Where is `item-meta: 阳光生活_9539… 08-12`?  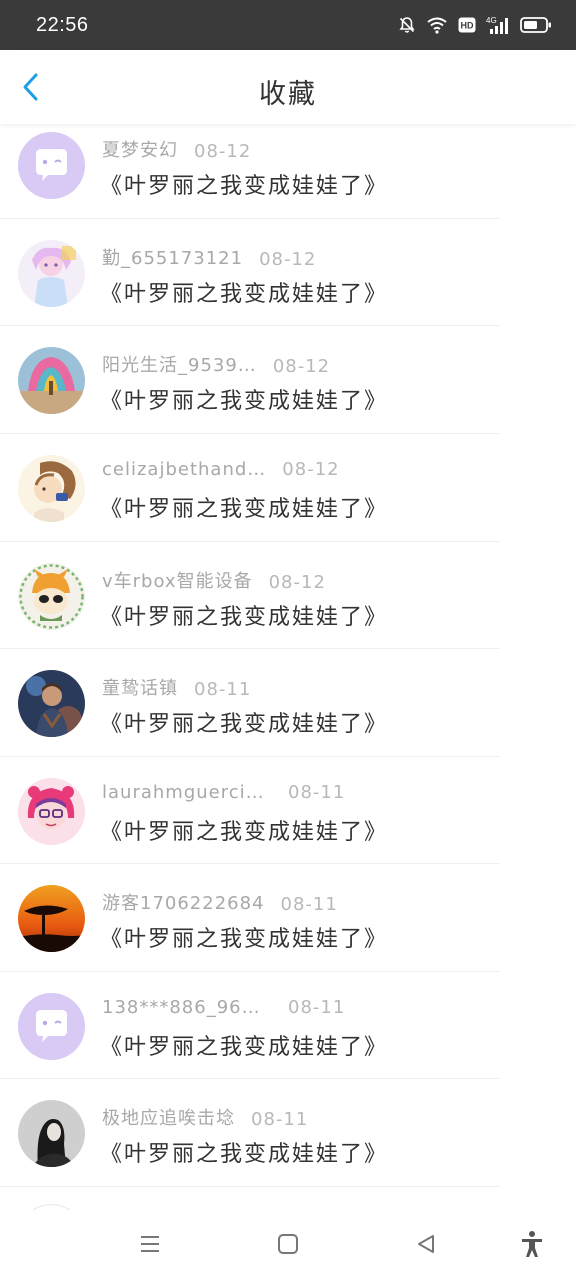 item-meta: 阳光生活_9539… 08-12 is located at coordinates (216, 364).